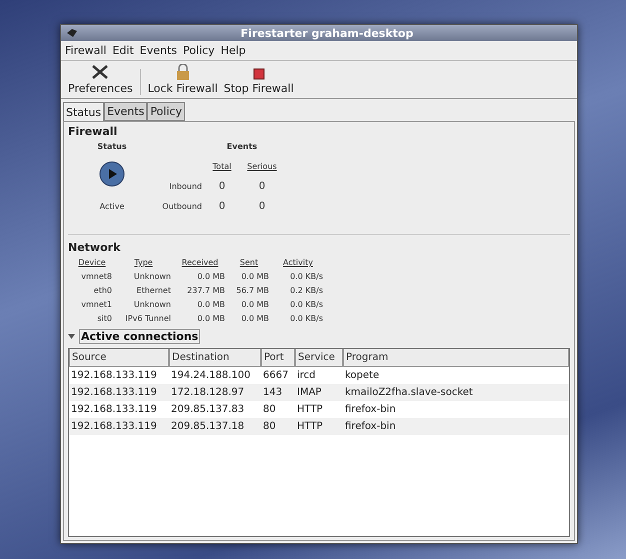 This screenshot has width=626, height=559. Describe the element at coordinates (319, 336) in the screenshot. I see `expander: Active connections` at that location.